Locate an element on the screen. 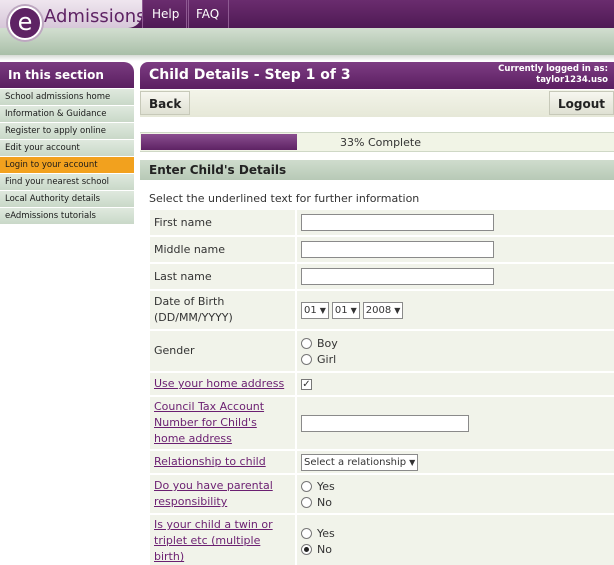  middle-name-input is located at coordinates (397, 249).